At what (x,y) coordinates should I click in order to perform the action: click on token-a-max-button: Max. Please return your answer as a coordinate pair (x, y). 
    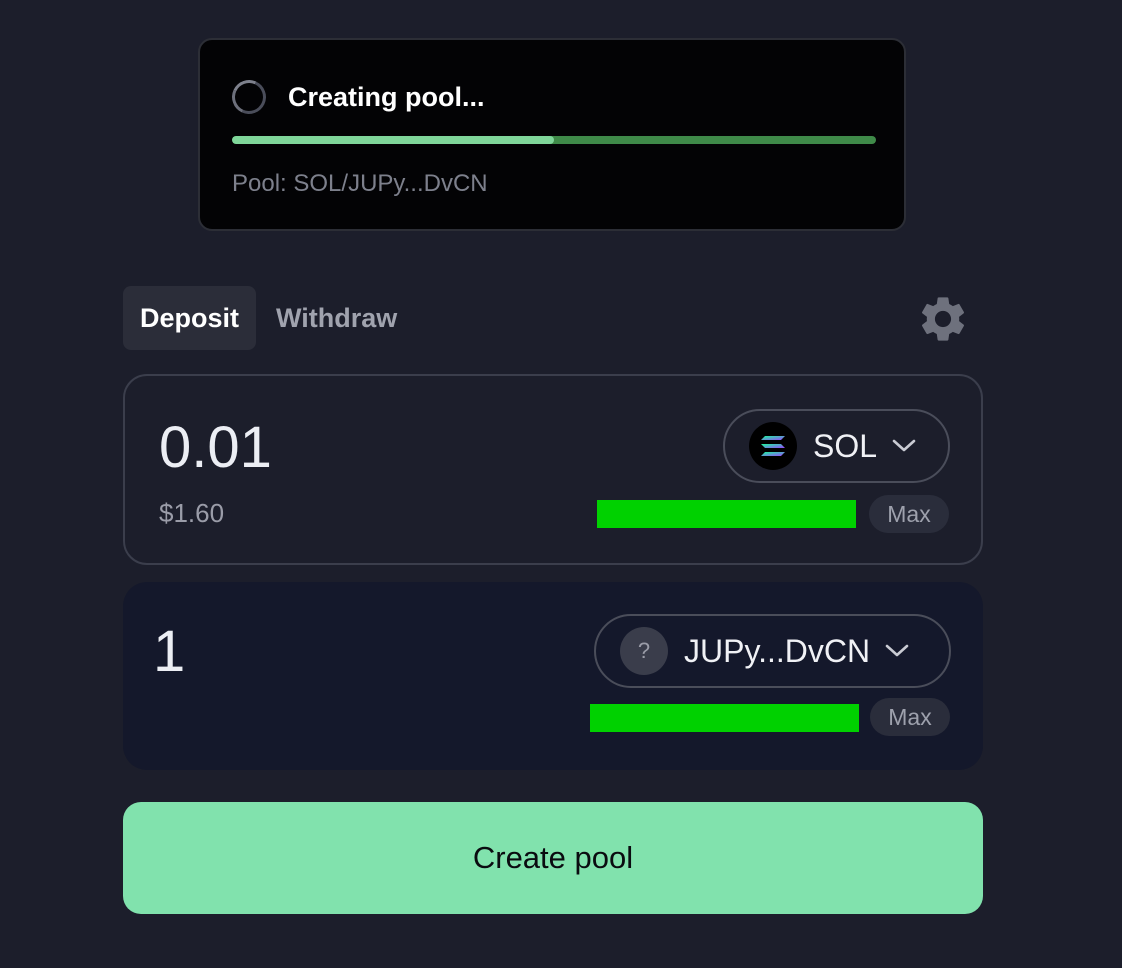
    Looking at the image, I should click on (909, 514).